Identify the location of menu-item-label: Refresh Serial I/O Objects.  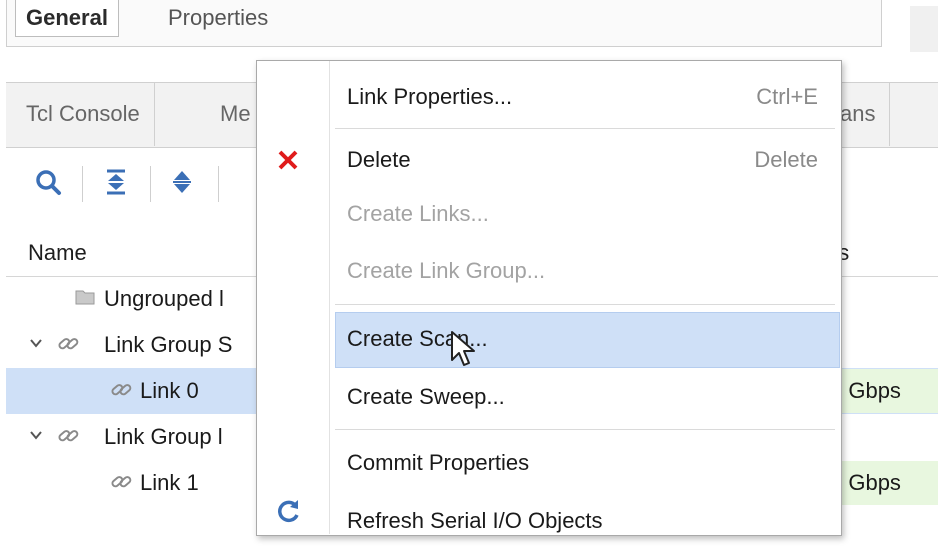
(475, 520).